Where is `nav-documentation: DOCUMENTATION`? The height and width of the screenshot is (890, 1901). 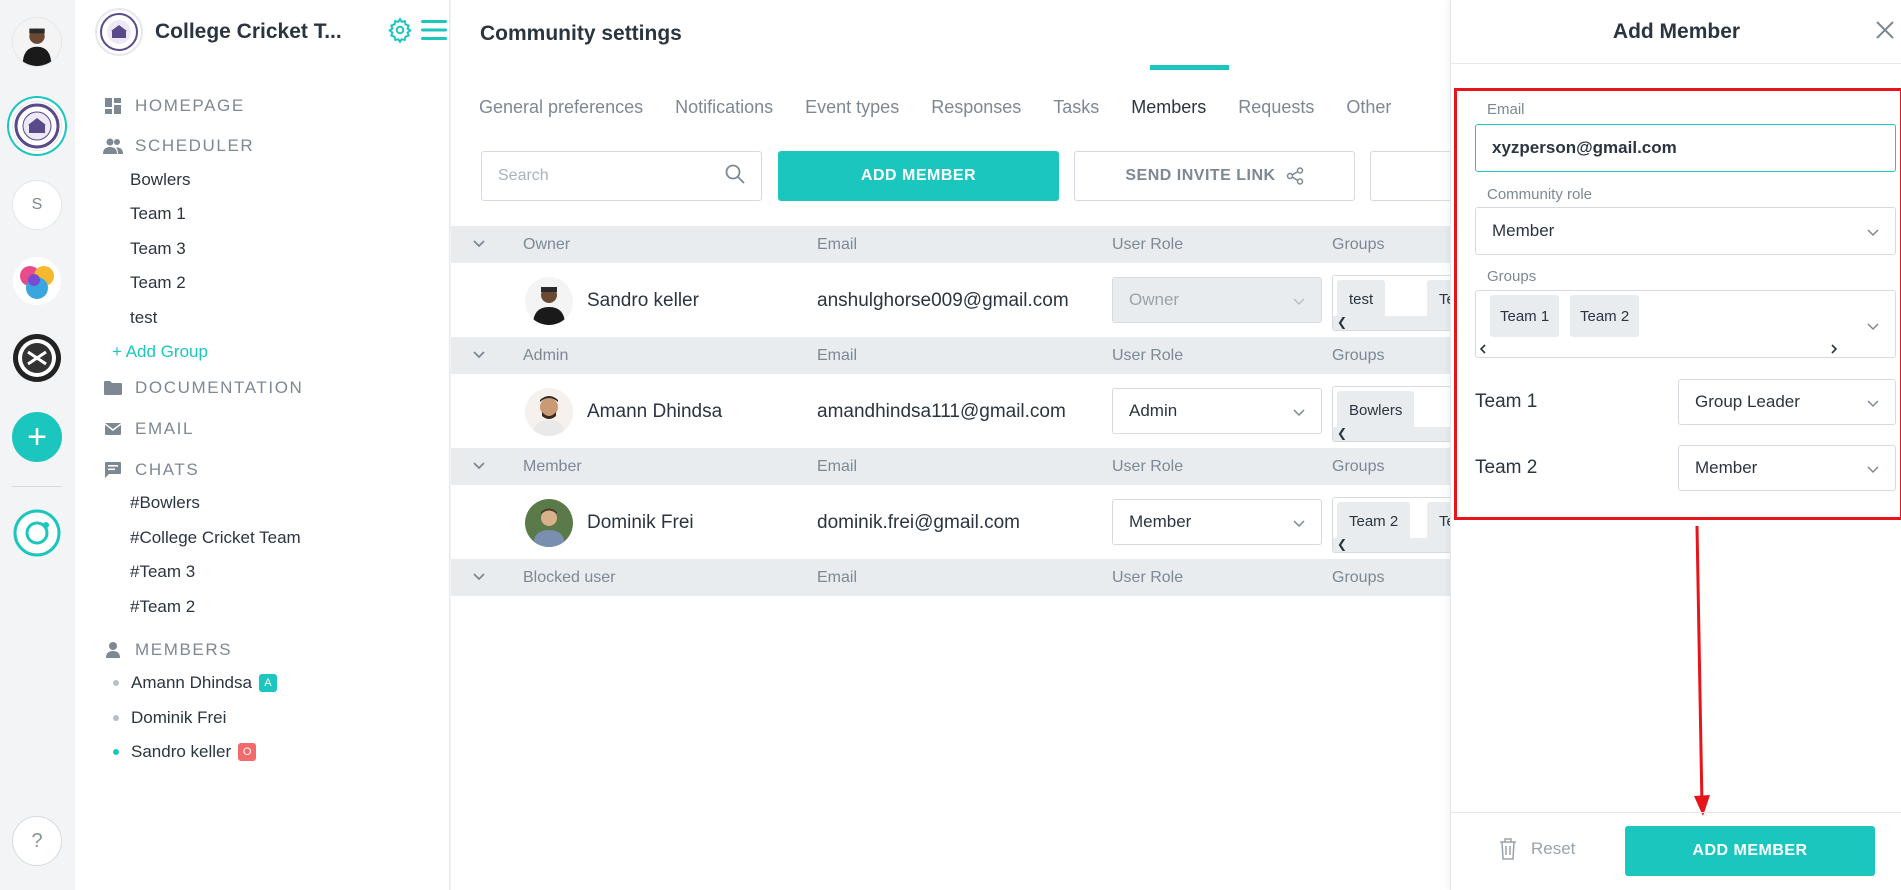
nav-documentation: DOCUMENTATION is located at coordinates (203, 388).